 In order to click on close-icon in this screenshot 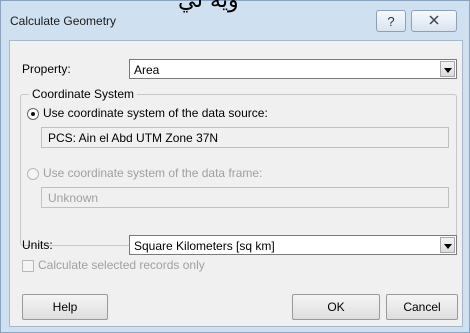, I will do `click(434, 21)`.